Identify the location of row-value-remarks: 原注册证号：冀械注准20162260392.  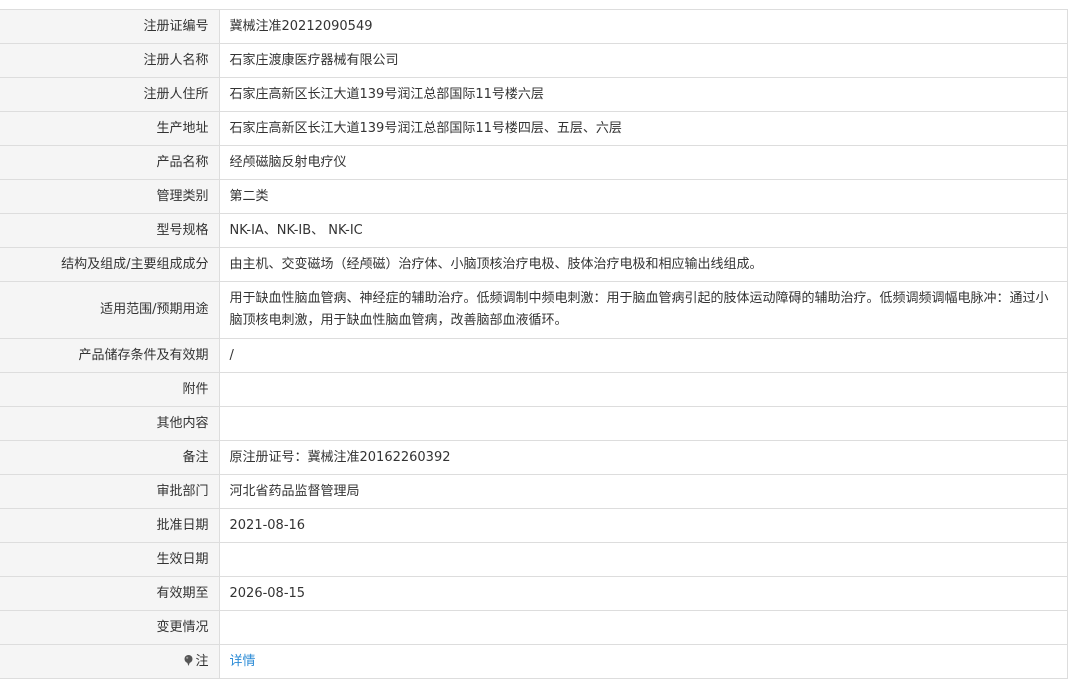
(643, 457).